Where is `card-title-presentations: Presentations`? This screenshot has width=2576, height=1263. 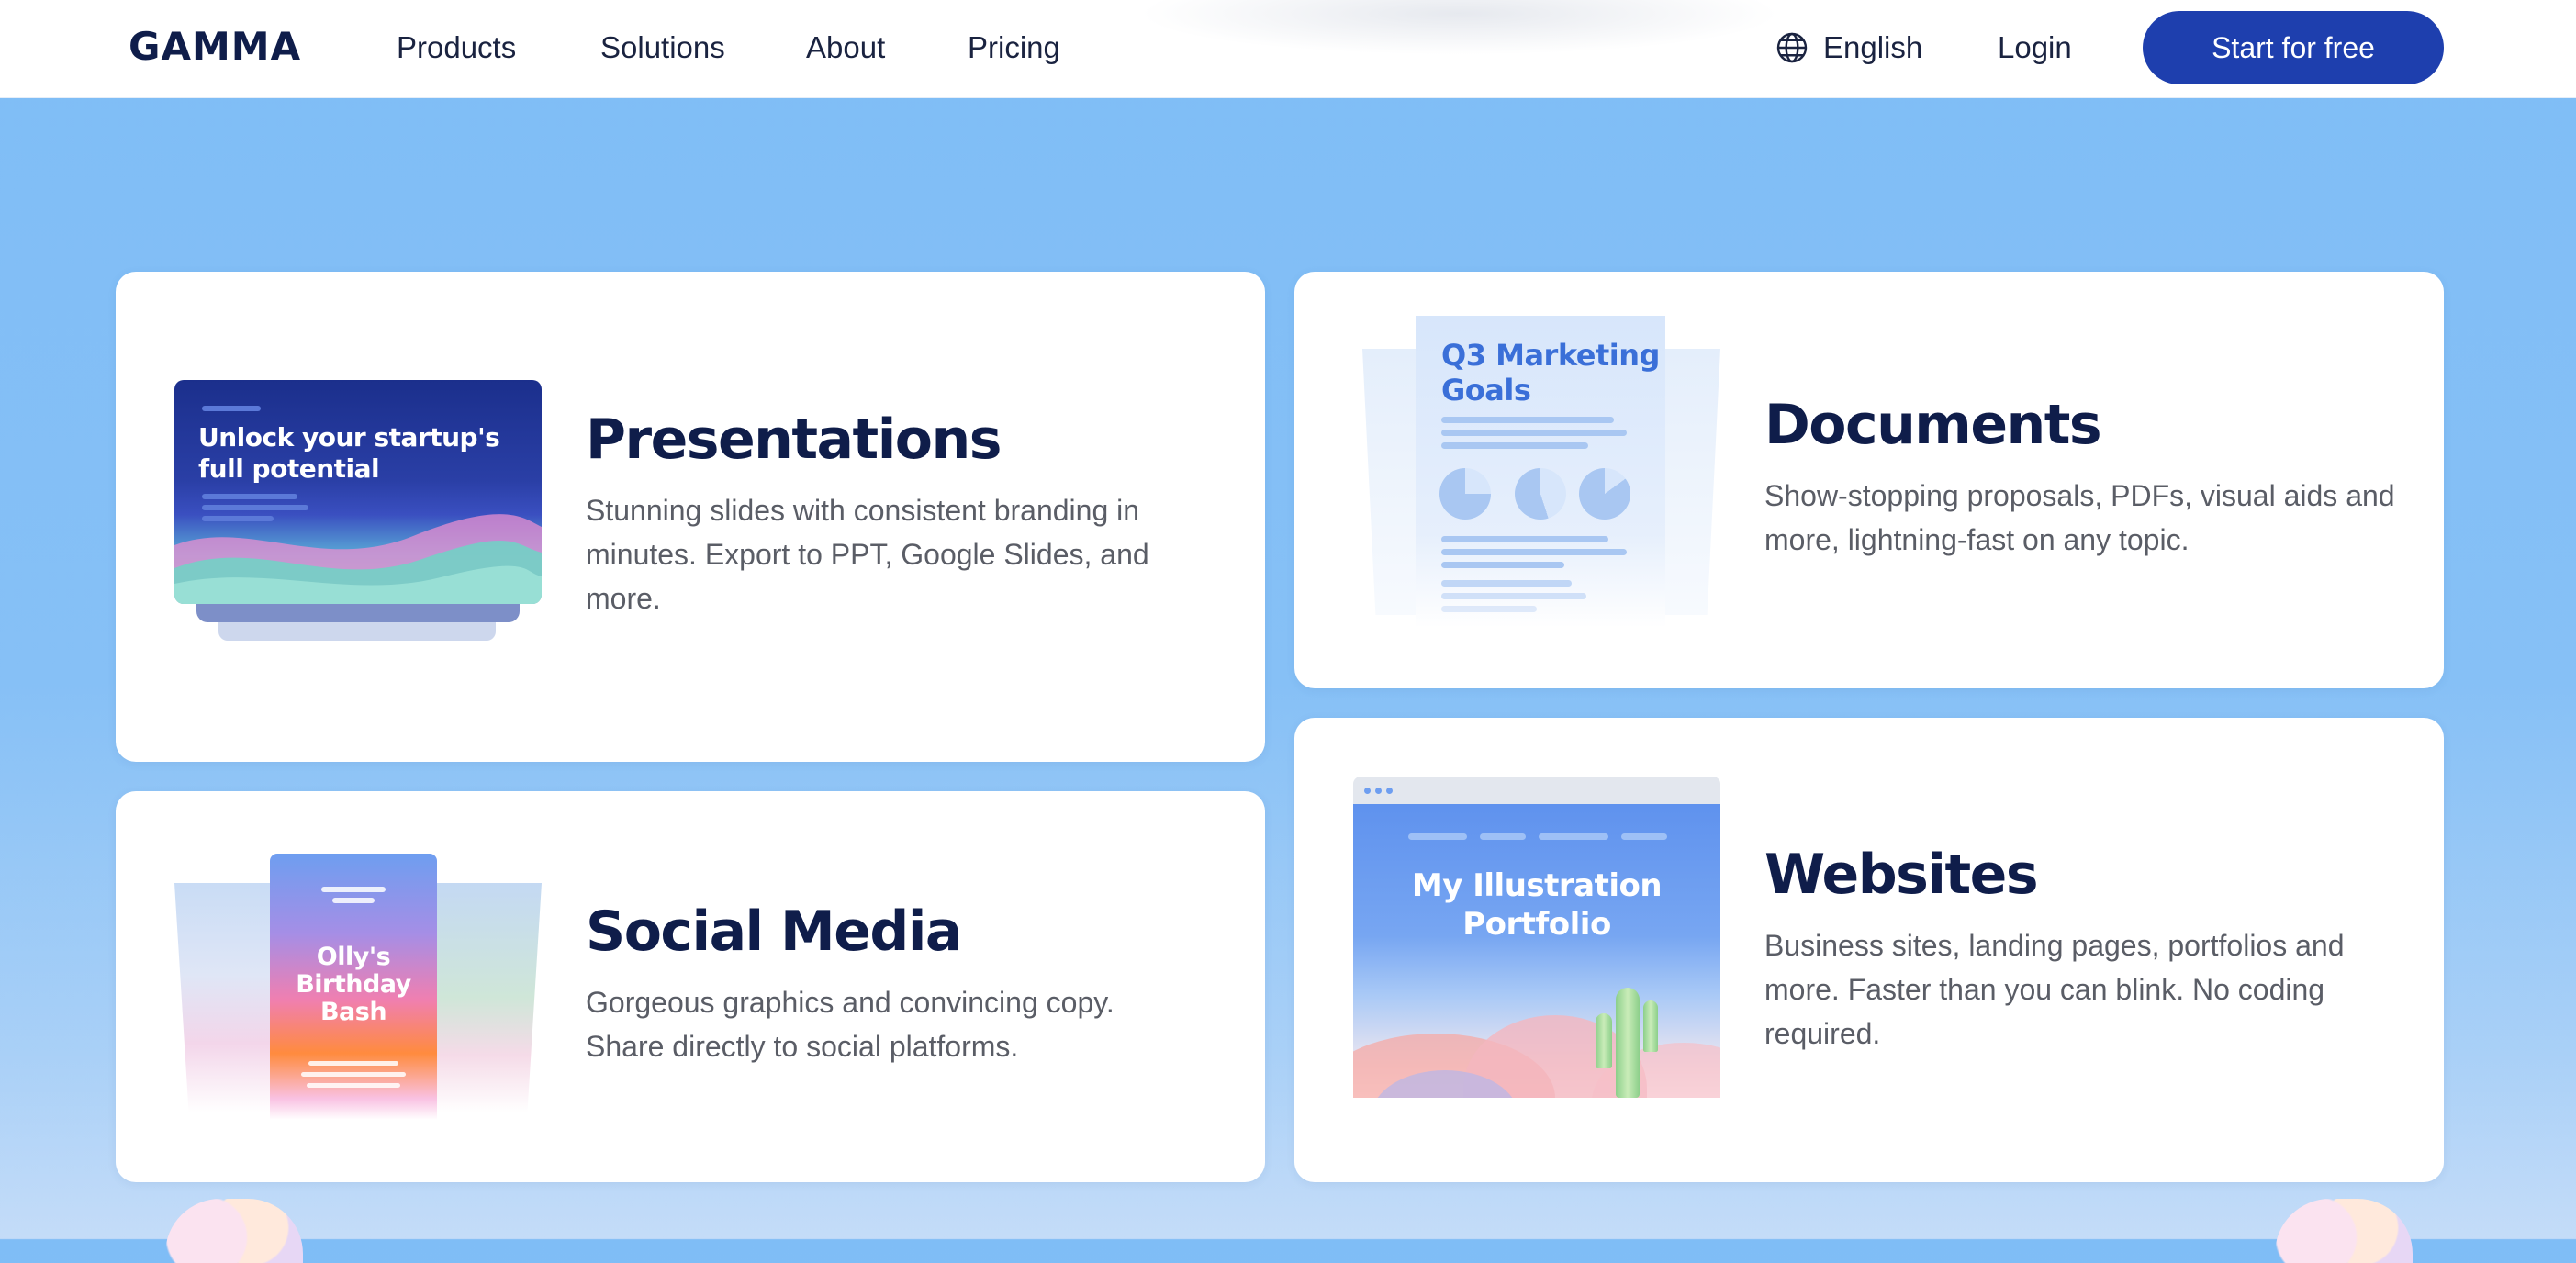 card-title-presentations: Presentations is located at coordinates (794, 440).